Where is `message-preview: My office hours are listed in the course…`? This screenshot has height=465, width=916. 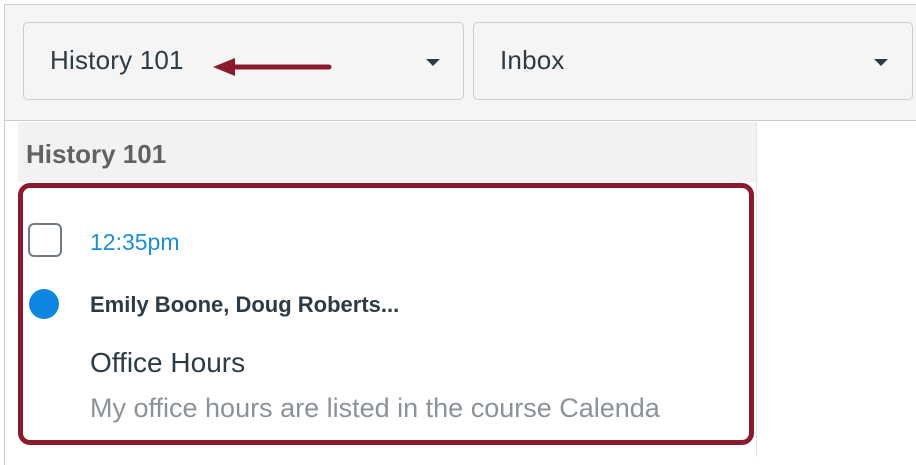 message-preview: My office hours are listed in the course… is located at coordinates (375, 408).